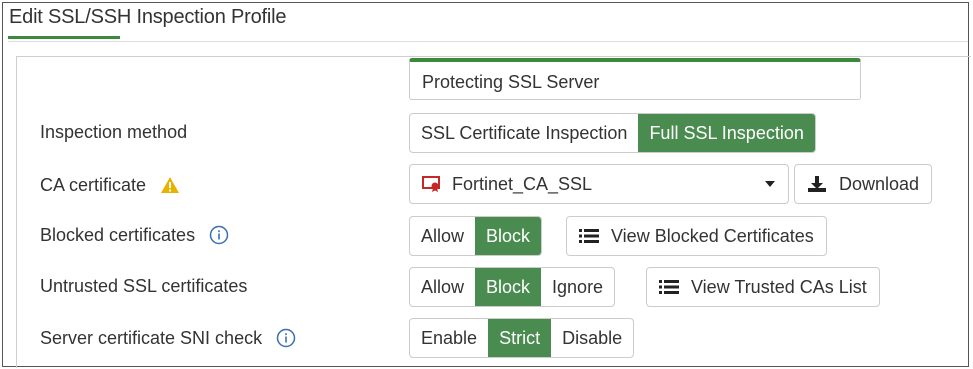  What do you see at coordinates (508, 236) in the screenshot?
I see `blocked-option-block: Block` at bounding box center [508, 236].